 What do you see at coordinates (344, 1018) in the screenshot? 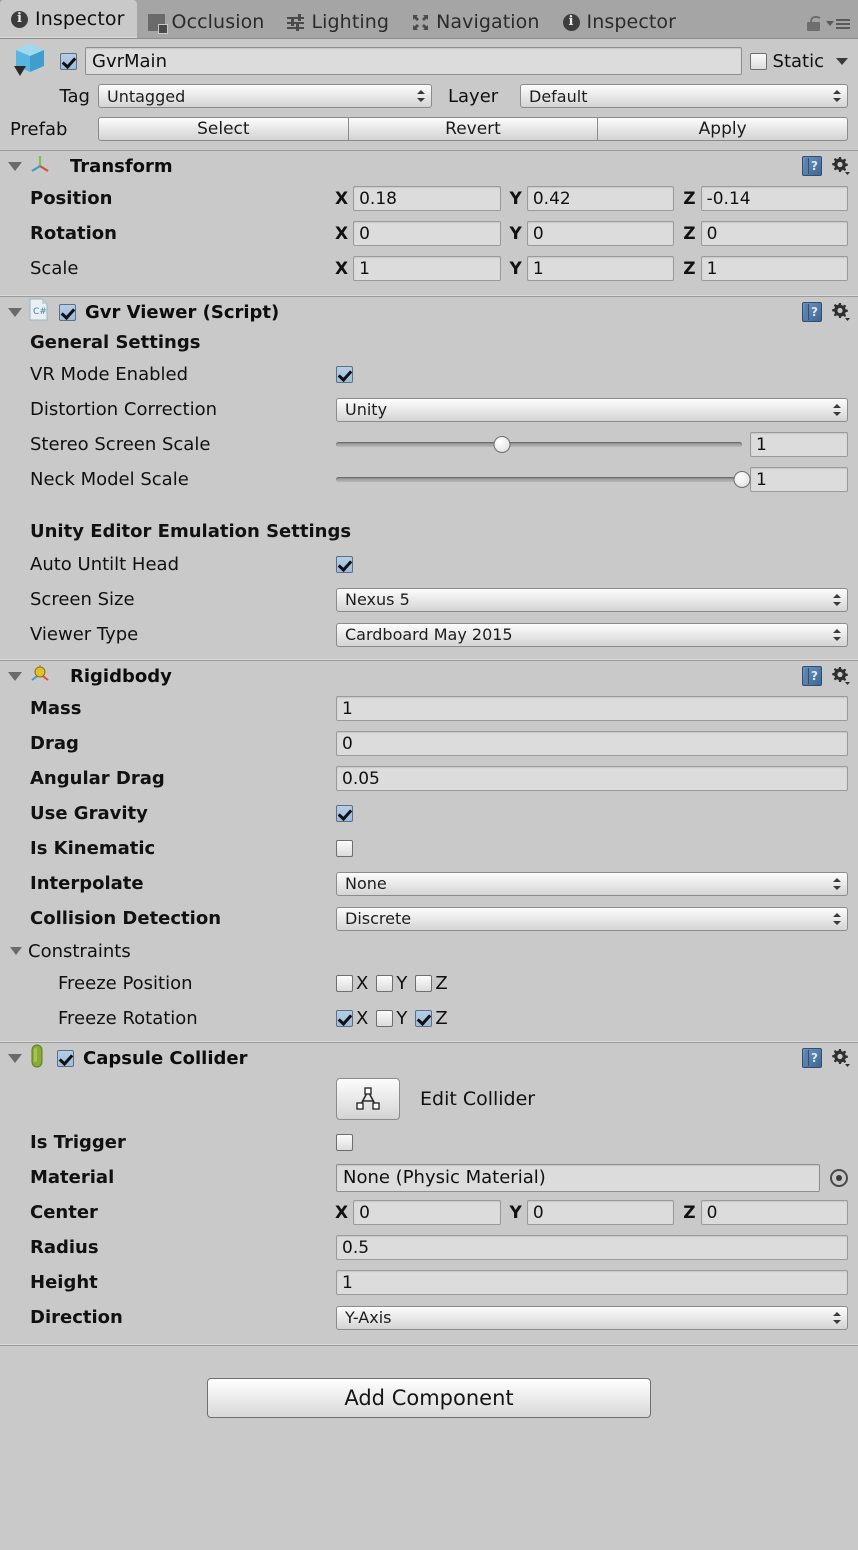
I see `freeze-rotation-x-checkbox` at bounding box center [344, 1018].